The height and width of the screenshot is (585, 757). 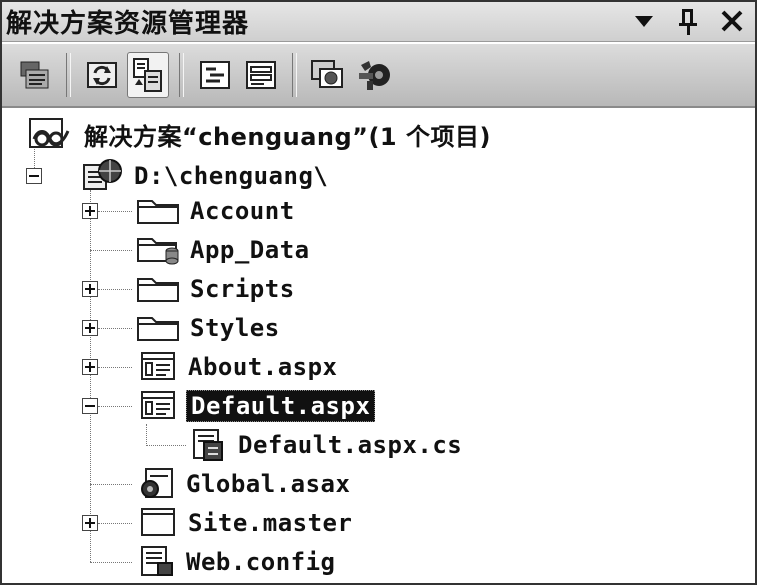 What do you see at coordinates (287, 136) in the screenshot?
I see `solution-label: 解决方案“chenguang”(1 个项目)` at bounding box center [287, 136].